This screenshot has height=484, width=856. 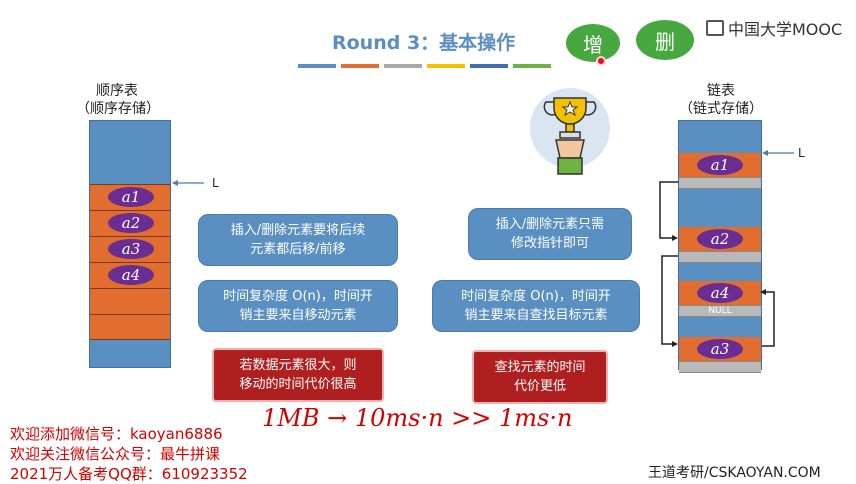 I want to click on footer-qq-group: 2021万人备考QQ群：610923352, so click(x=129, y=474).